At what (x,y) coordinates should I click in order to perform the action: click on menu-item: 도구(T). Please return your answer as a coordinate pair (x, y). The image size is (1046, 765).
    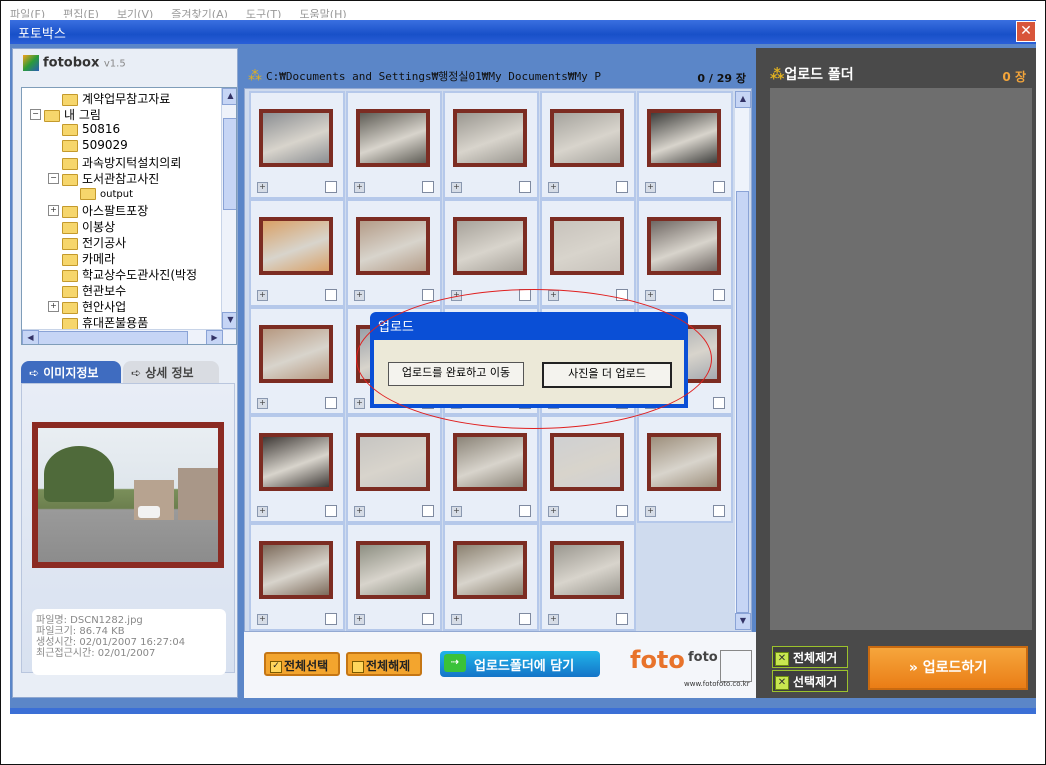
    Looking at the image, I should click on (264, 13).